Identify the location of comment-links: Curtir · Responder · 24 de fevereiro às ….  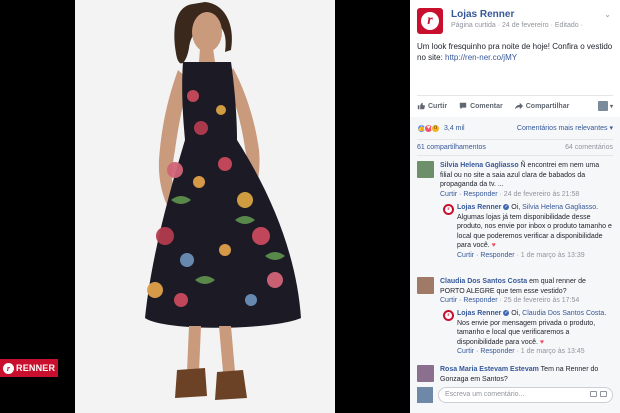
(509, 194).